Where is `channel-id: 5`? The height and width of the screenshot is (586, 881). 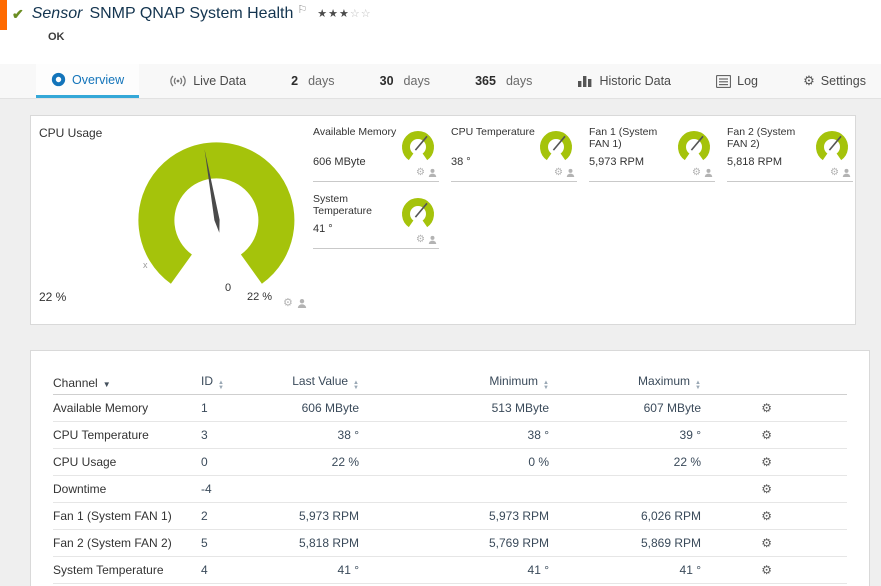
channel-id: 5 is located at coordinates (204, 543).